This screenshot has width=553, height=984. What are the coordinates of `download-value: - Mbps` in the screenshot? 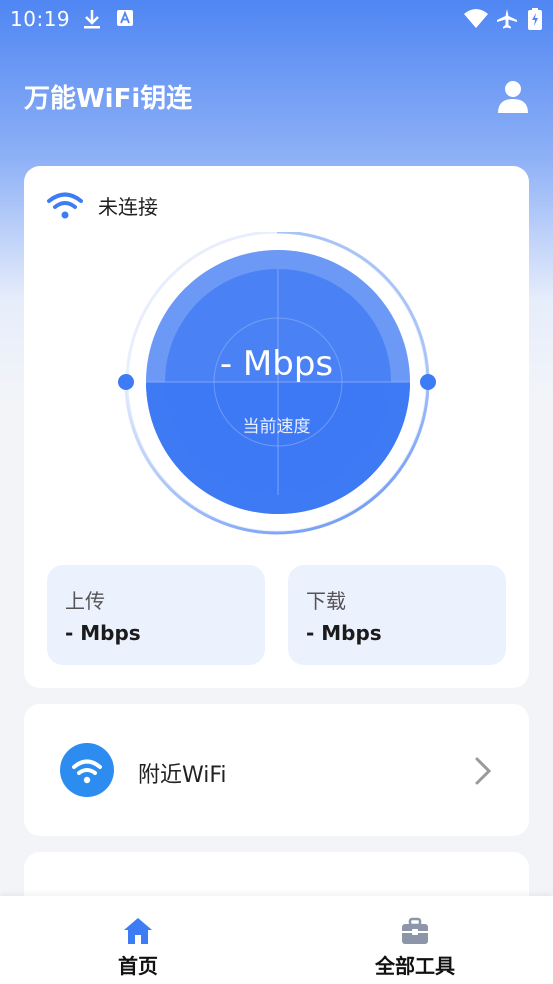 It's located at (344, 633).